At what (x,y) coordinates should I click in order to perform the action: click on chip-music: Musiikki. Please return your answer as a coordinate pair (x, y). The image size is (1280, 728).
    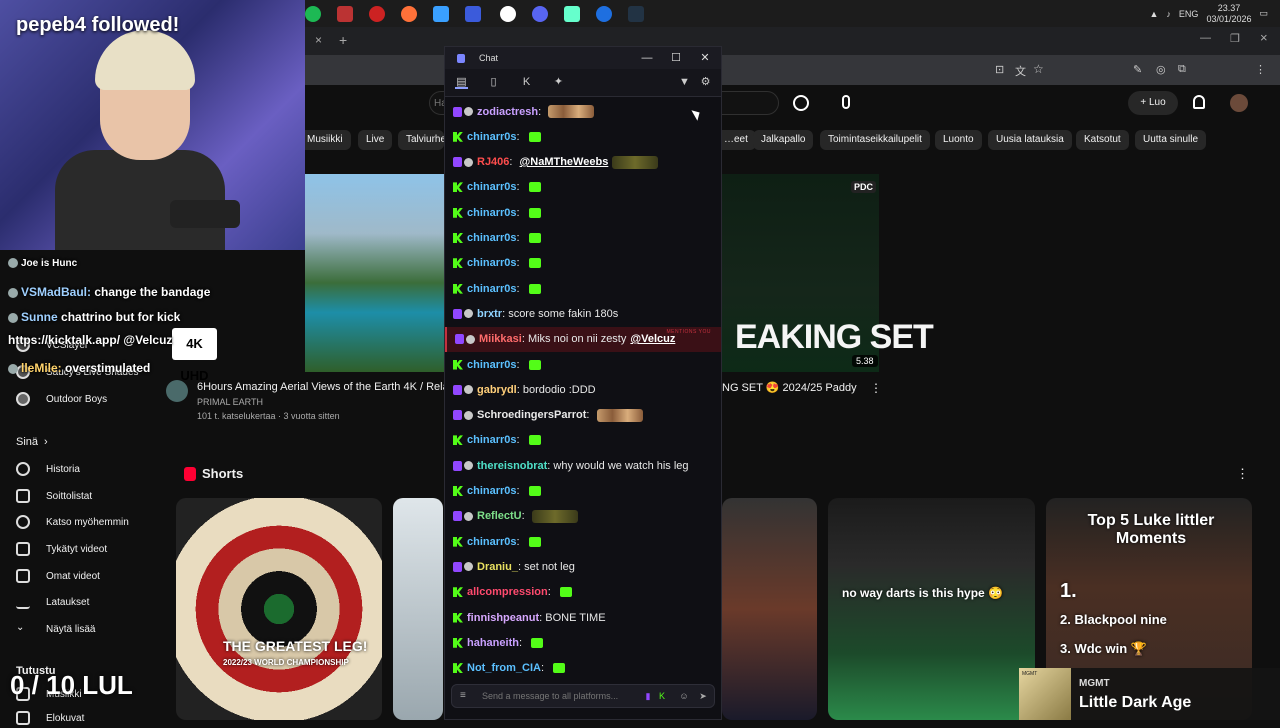
    Looking at the image, I should click on (325, 140).